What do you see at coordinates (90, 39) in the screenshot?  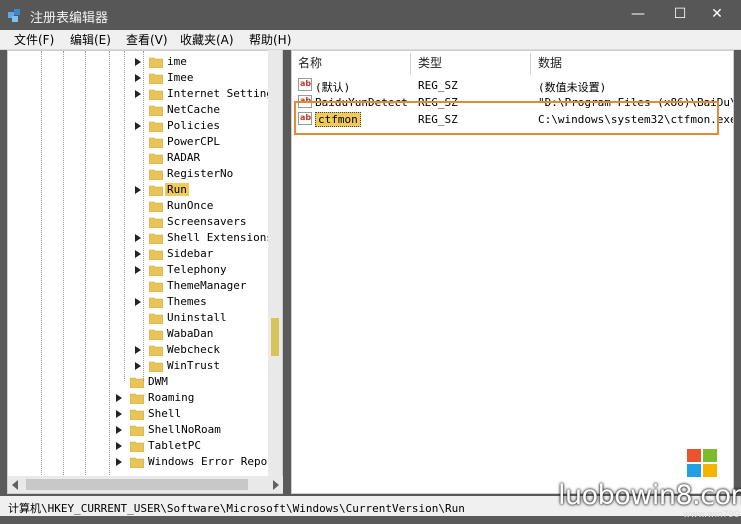 I see `menu-edit: 编辑(E)` at bounding box center [90, 39].